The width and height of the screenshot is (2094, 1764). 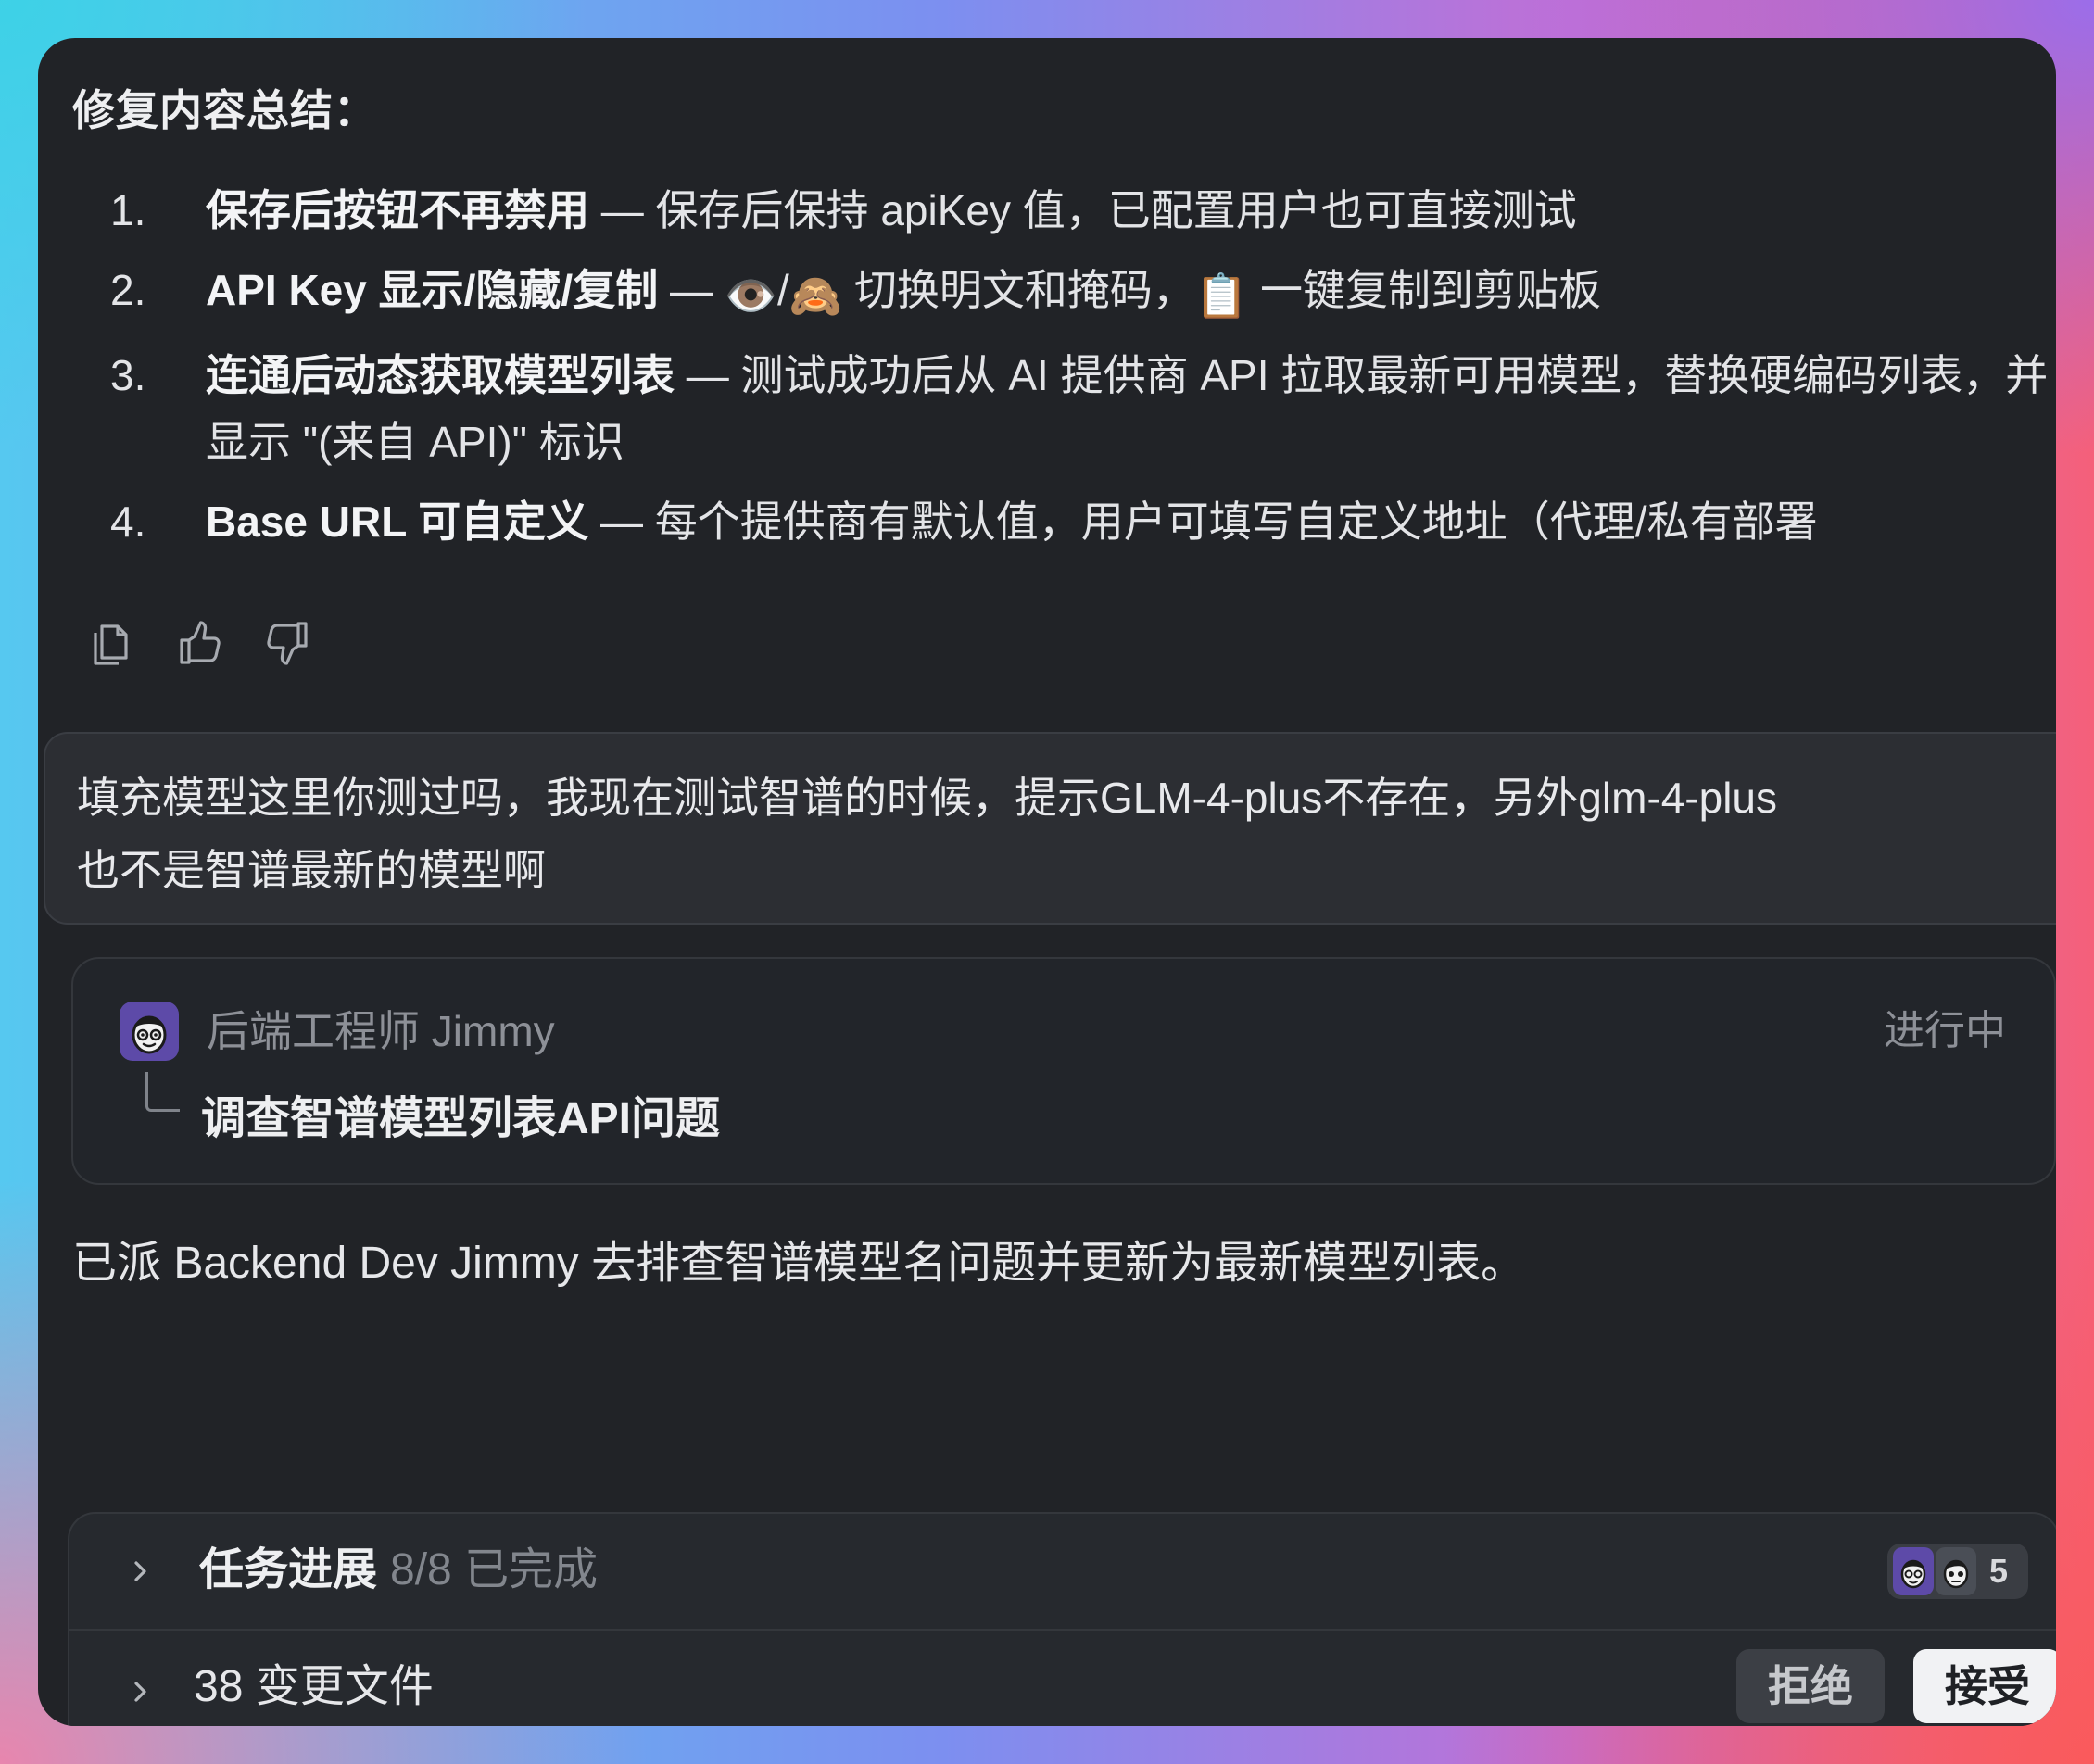 What do you see at coordinates (224, 110) in the screenshot?
I see `summary-title: 修复内容总结：` at bounding box center [224, 110].